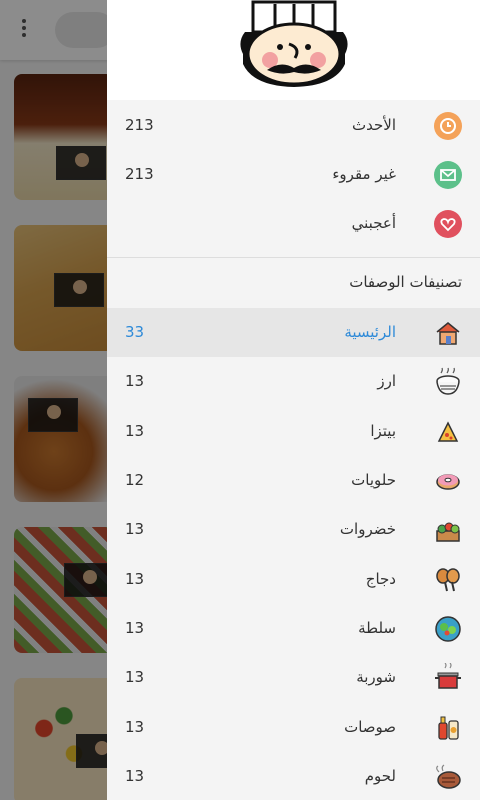  I want to click on item-label: الأحدث, so click(374, 125).